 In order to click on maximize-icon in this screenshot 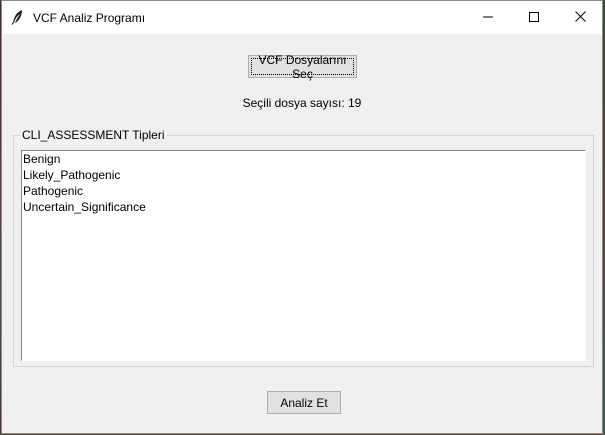, I will do `click(534, 18)`.